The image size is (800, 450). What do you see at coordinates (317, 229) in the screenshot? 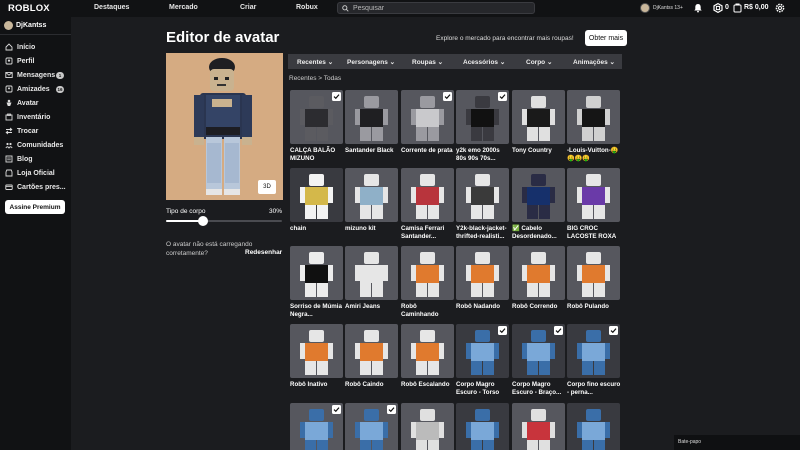
I see `item-name: chain` at bounding box center [317, 229].